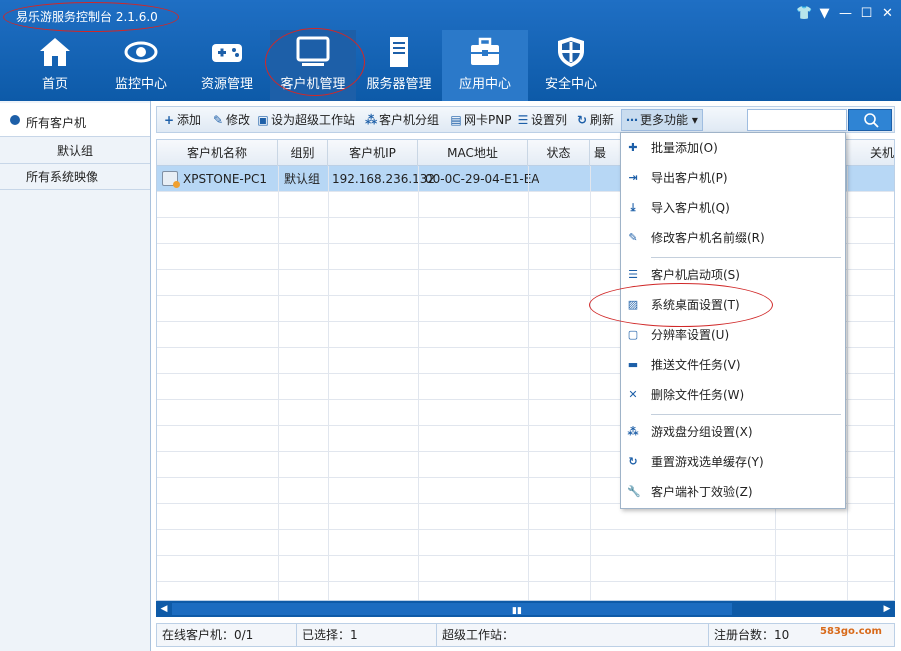 Image resolution: width=901 pixels, height=651 pixels. Describe the element at coordinates (733, 148) in the screenshot. I see `menu-item-batch-add: ✚ 批量添加(O)` at that location.